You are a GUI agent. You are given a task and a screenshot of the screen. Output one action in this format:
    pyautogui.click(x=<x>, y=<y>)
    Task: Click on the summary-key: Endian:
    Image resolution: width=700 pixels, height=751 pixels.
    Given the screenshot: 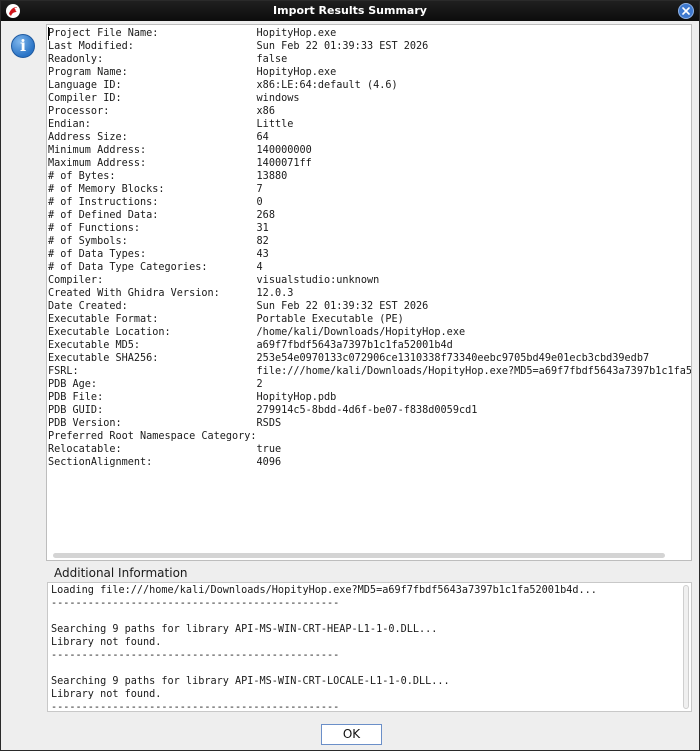 What is the action you would take?
    pyautogui.click(x=69, y=124)
    